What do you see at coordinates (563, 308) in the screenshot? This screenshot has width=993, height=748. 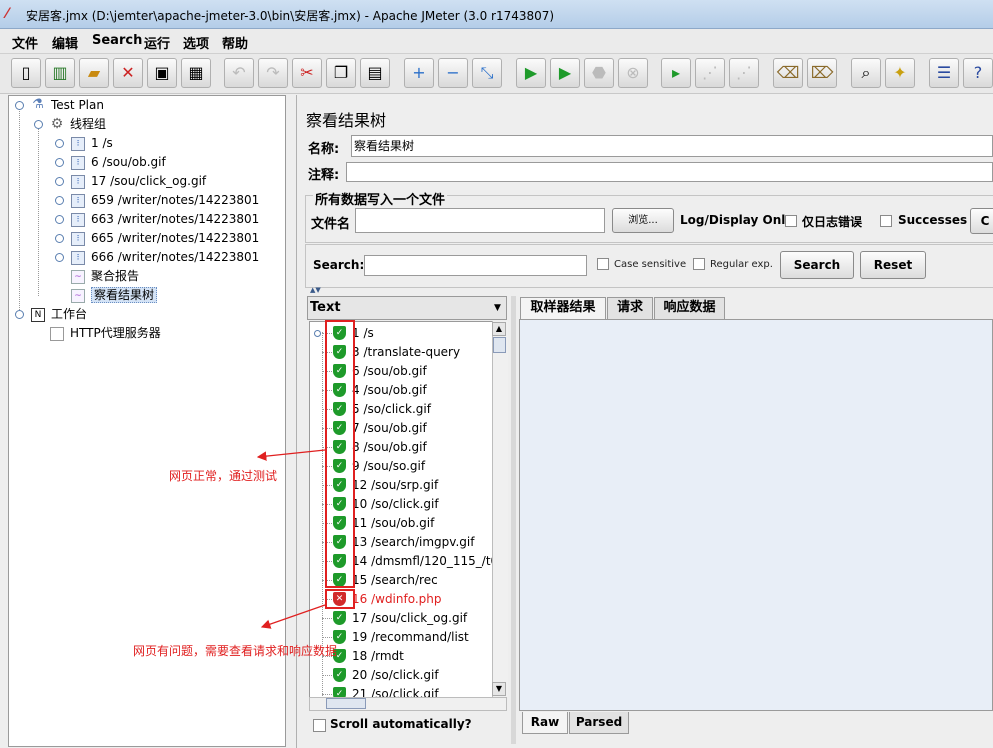 I see `tab-sampler-result: 取样器结果` at bounding box center [563, 308].